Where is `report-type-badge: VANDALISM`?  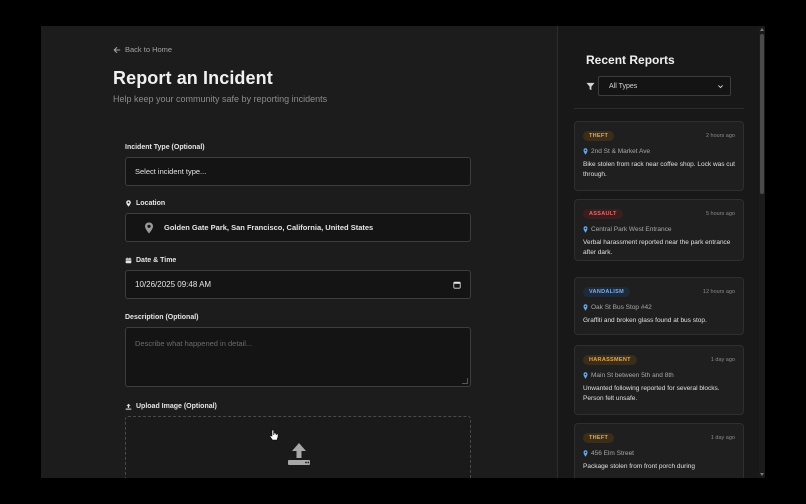
report-type-badge: VANDALISM is located at coordinates (606, 292).